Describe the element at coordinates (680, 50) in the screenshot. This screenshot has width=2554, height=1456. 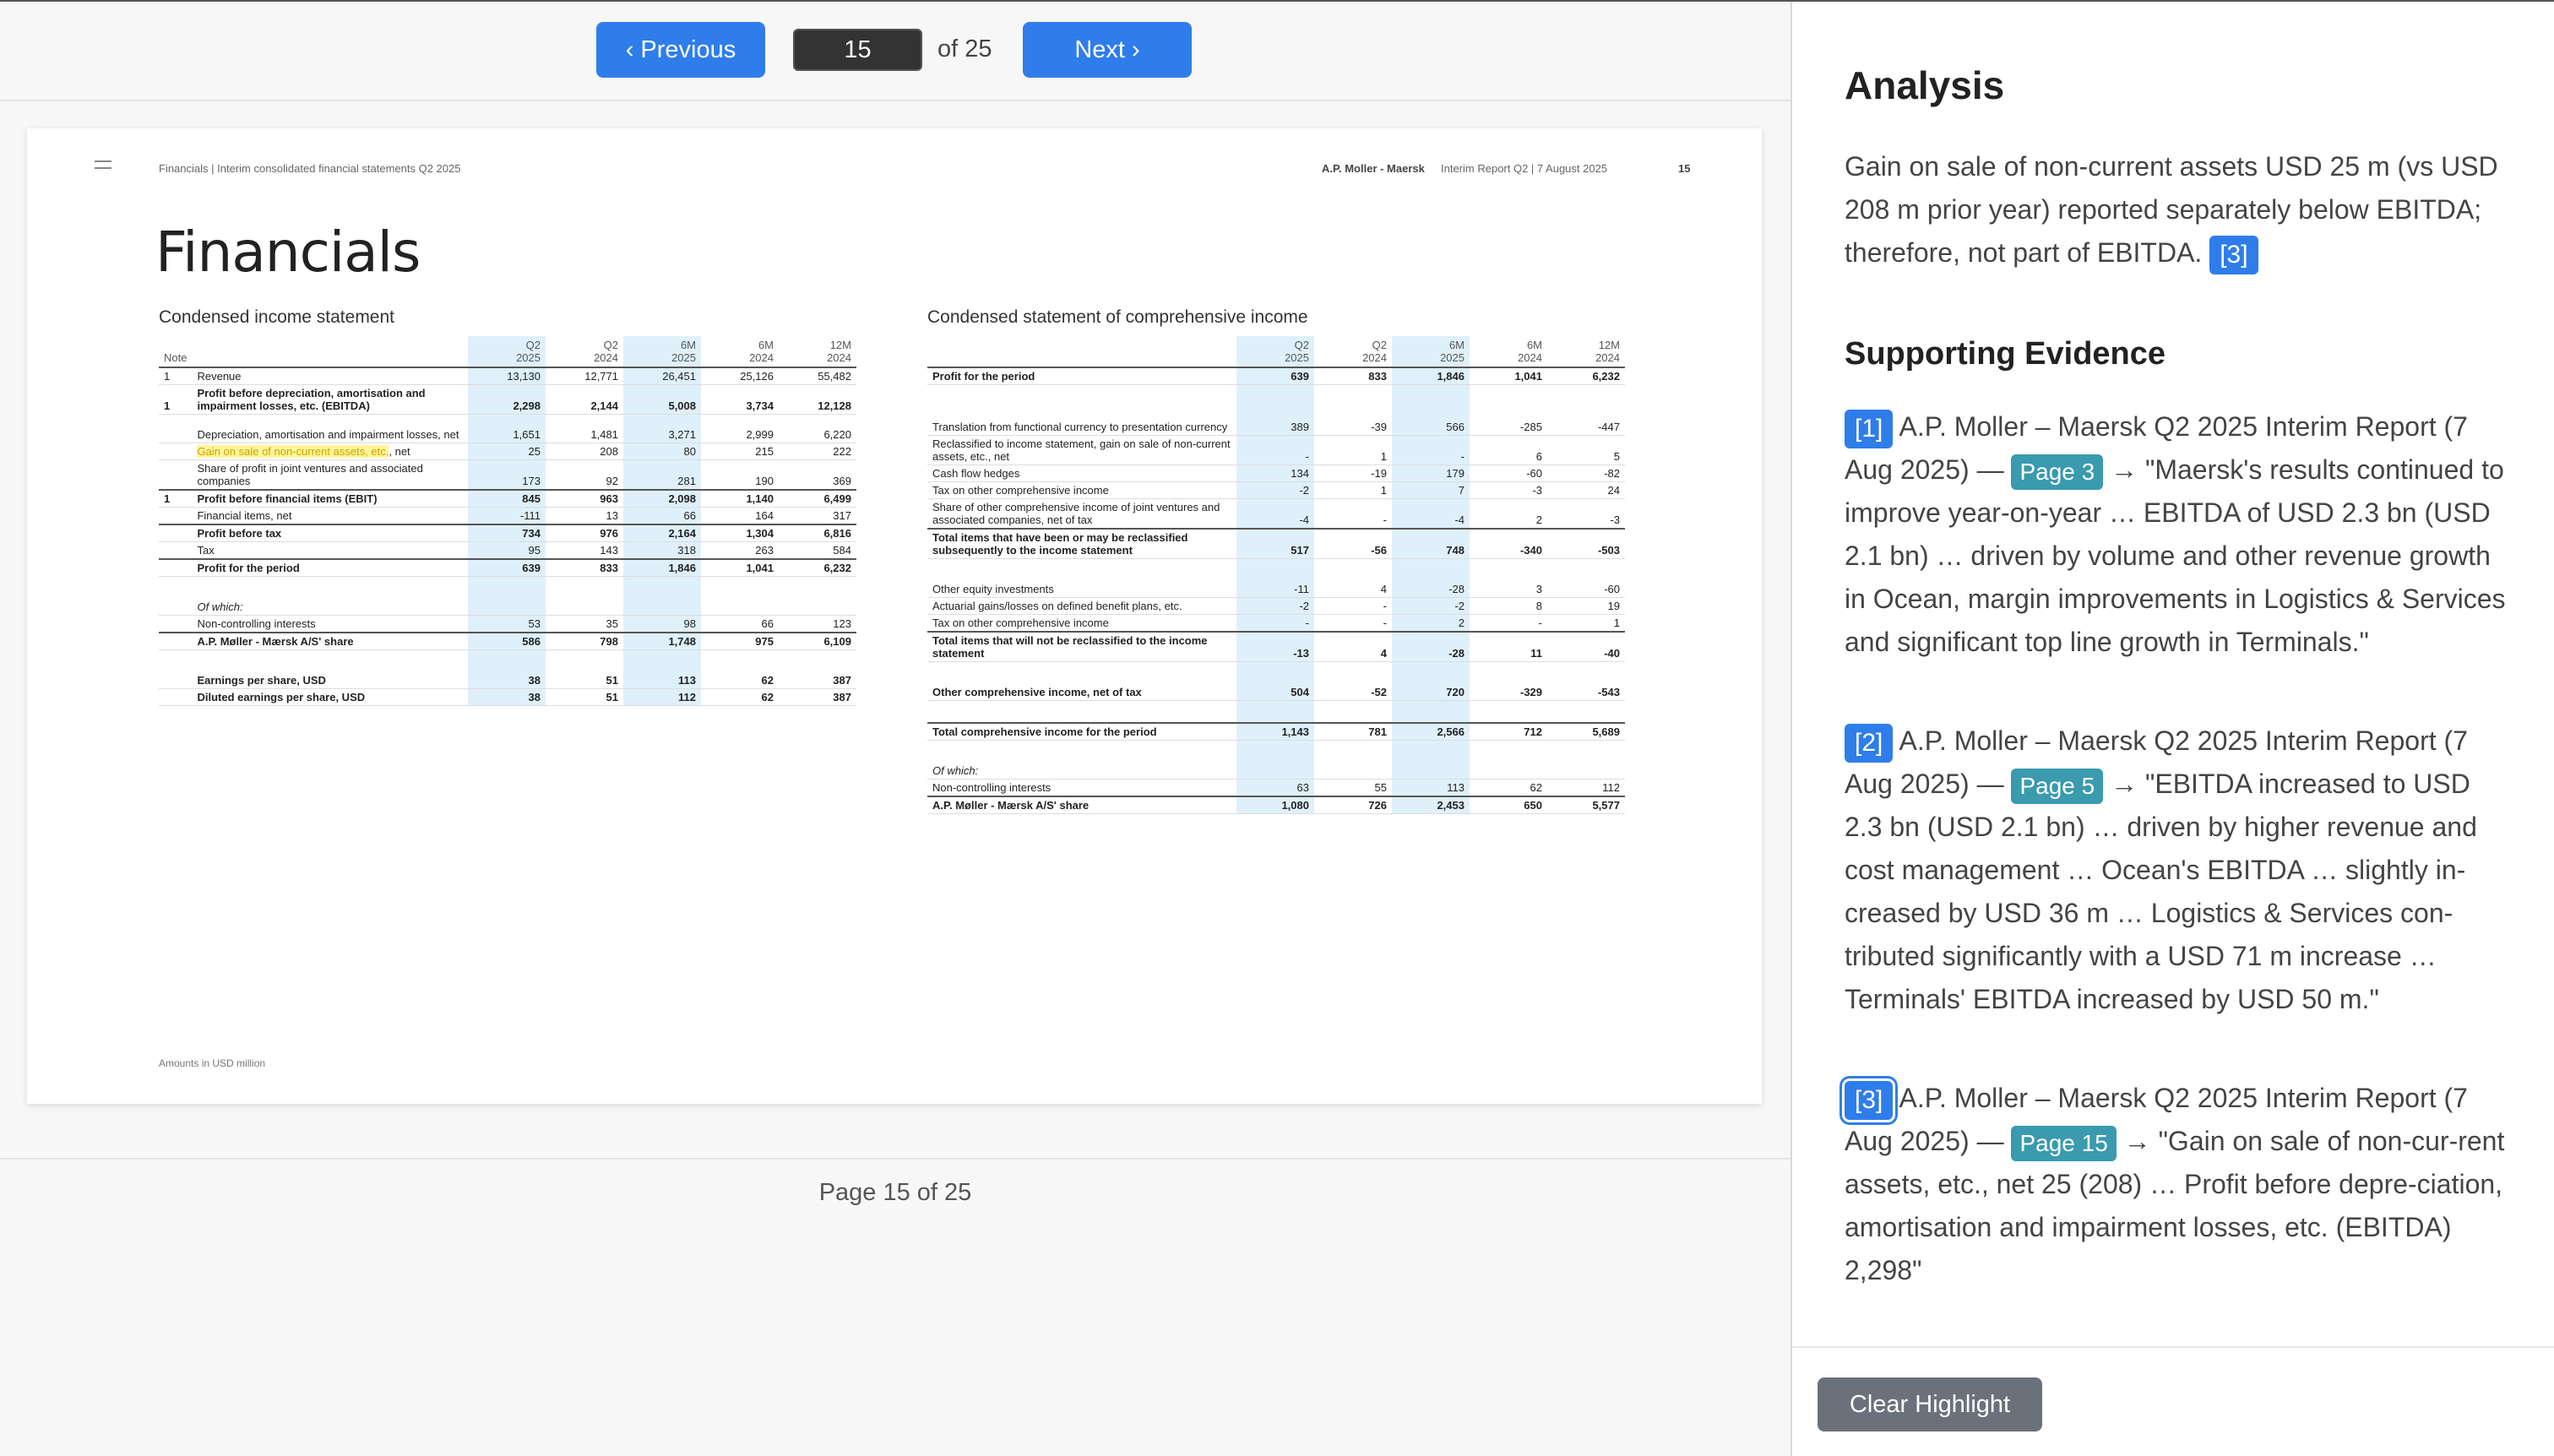
I see `previous-page-button: ‹ Previous` at that location.